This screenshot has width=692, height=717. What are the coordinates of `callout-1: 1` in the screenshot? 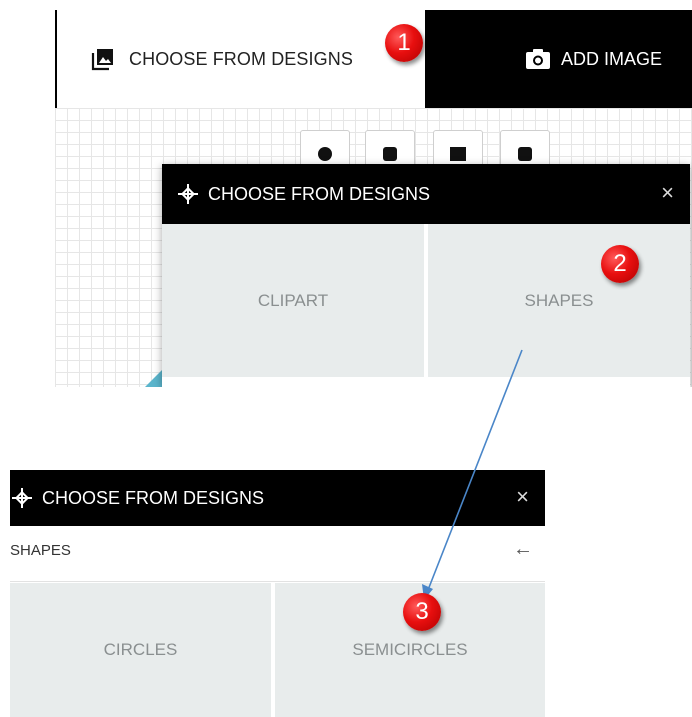 It's located at (404, 43).